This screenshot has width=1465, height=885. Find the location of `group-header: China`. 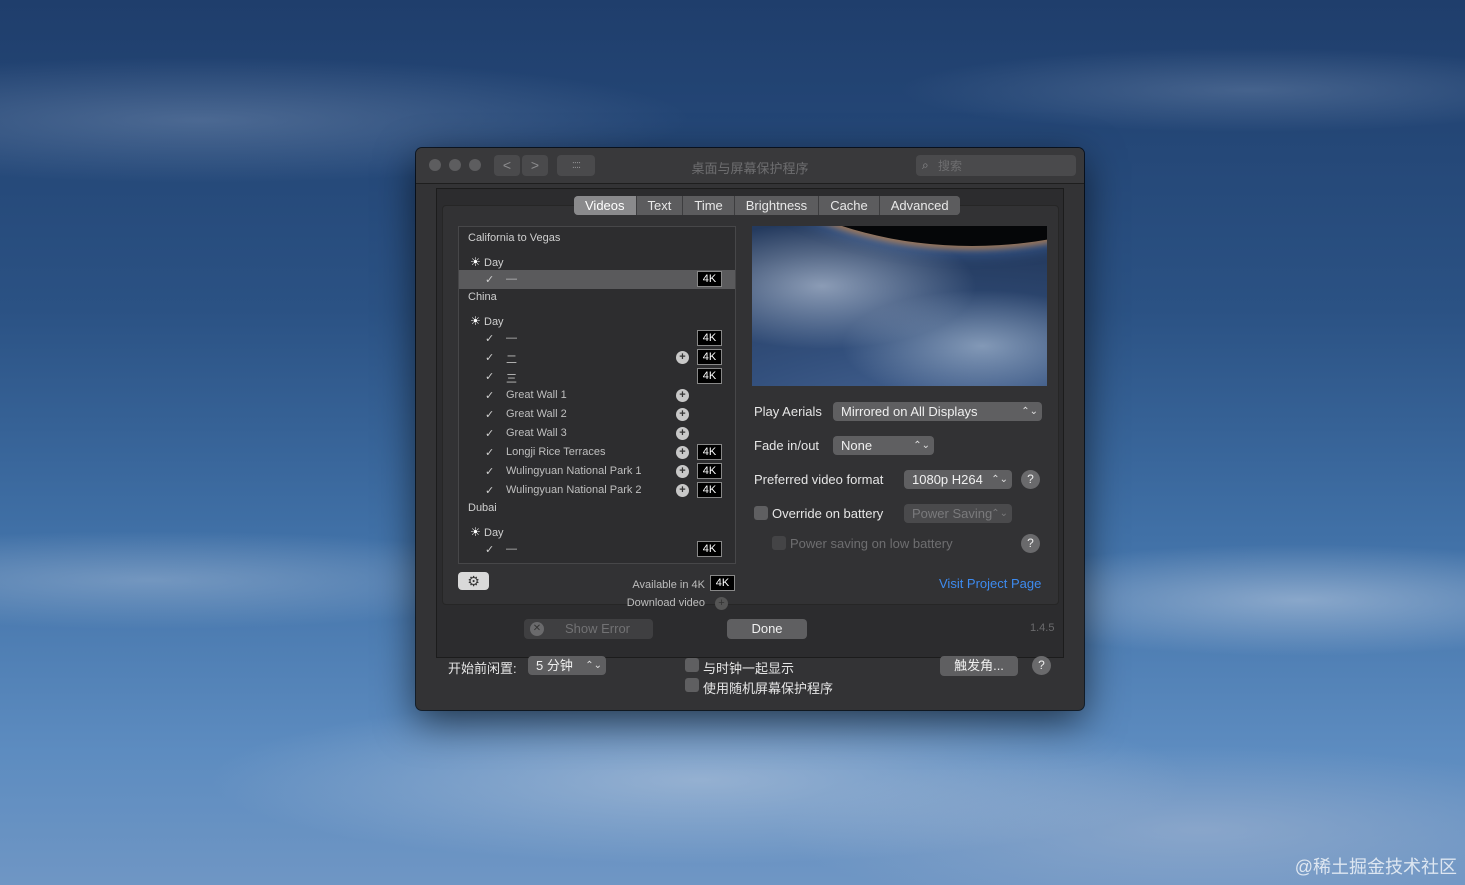

group-header: China is located at coordinates (482, 297).